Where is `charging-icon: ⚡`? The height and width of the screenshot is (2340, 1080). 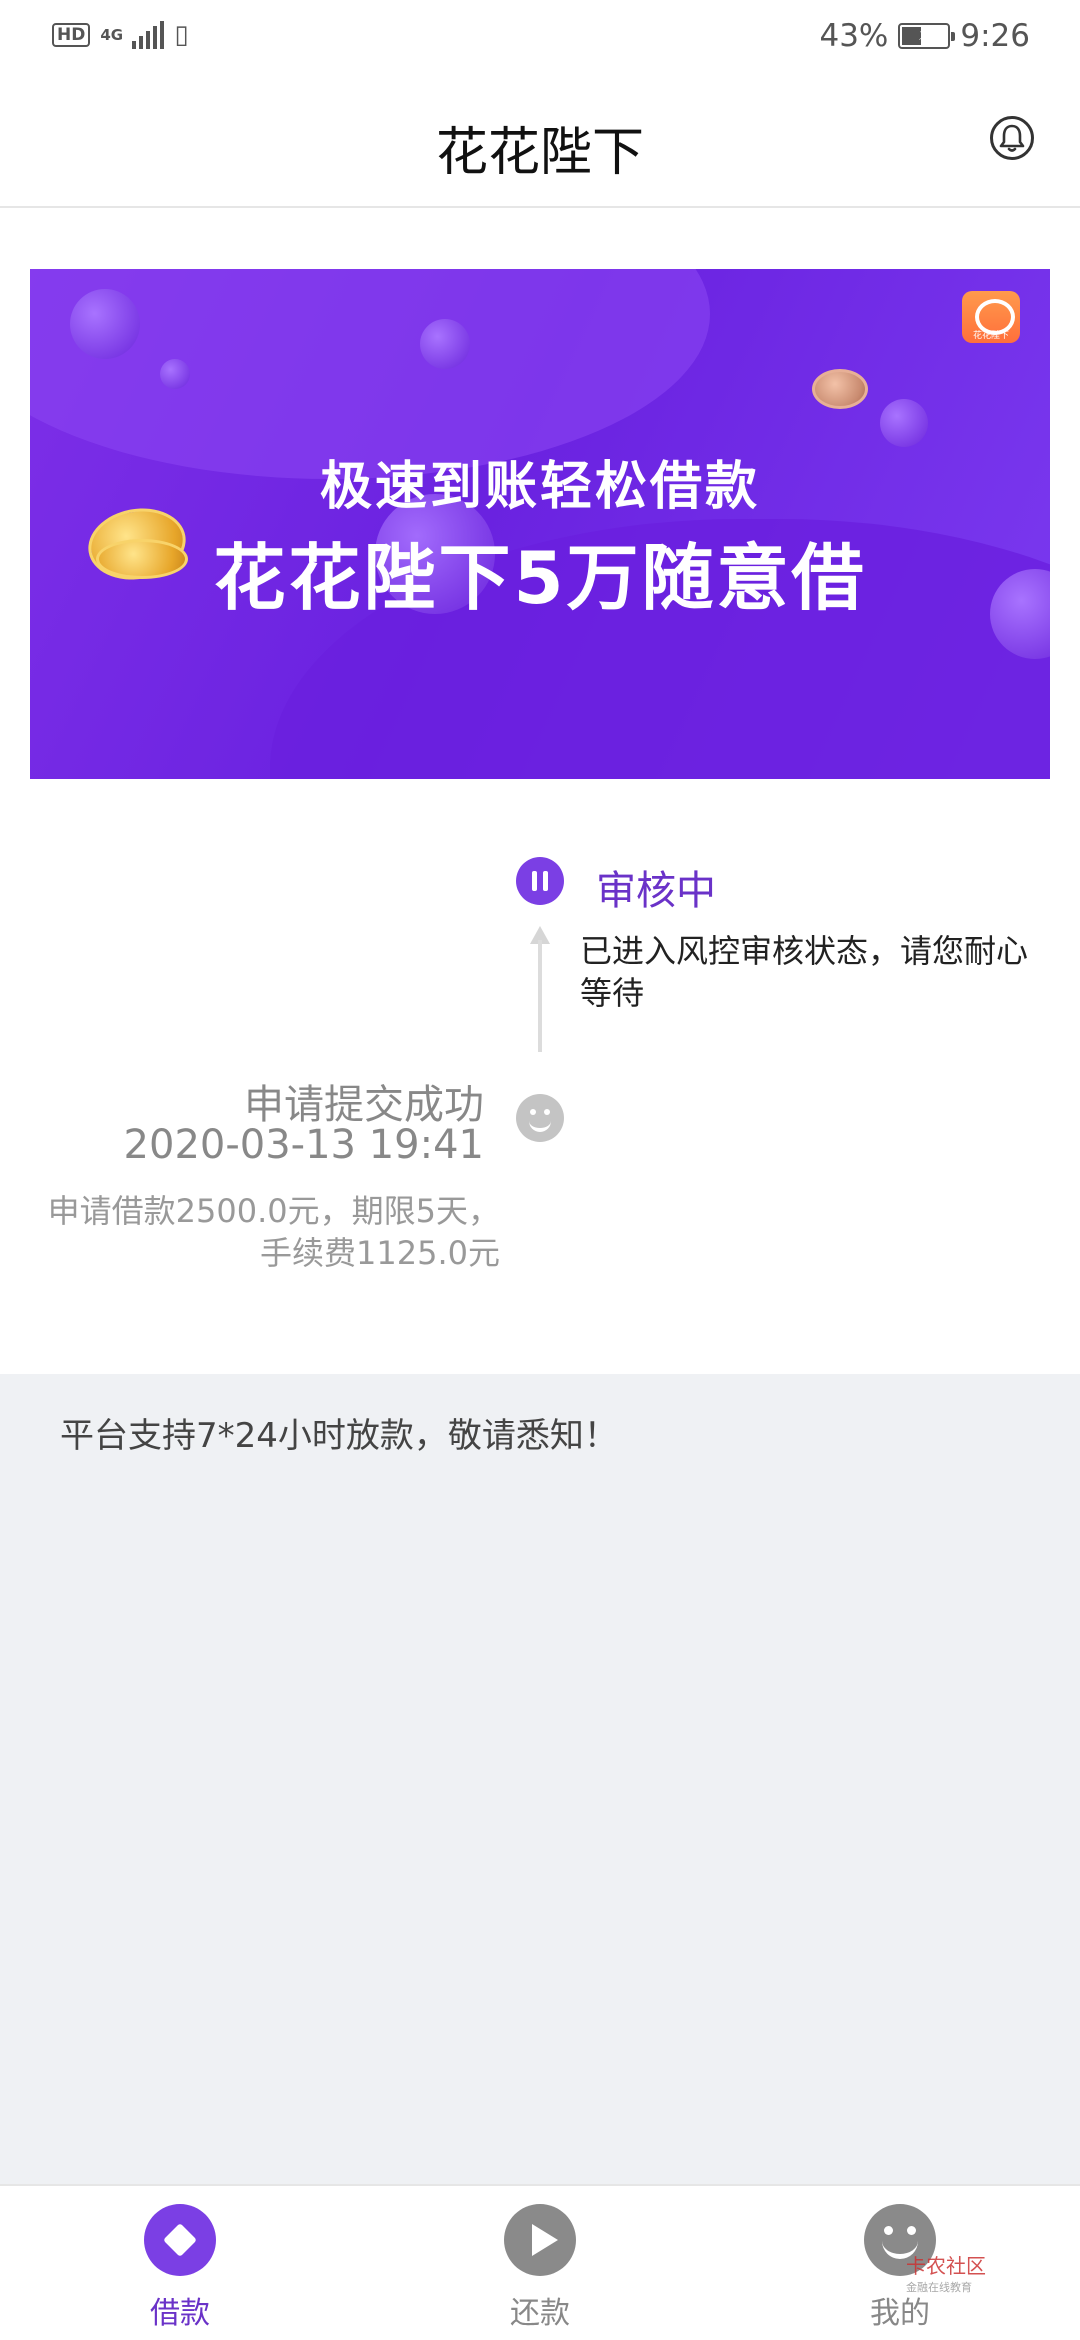 charging-icon: ⚡ is located at coordinates (924, 33).